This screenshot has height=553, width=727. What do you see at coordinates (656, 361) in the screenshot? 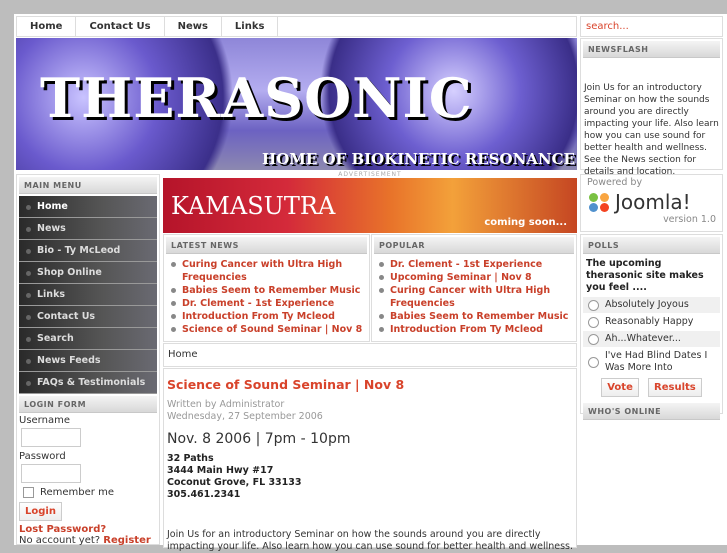
I see `poll-option-label: I've Had Blind Dates I Was More Into` at bounding box center [656, 361].